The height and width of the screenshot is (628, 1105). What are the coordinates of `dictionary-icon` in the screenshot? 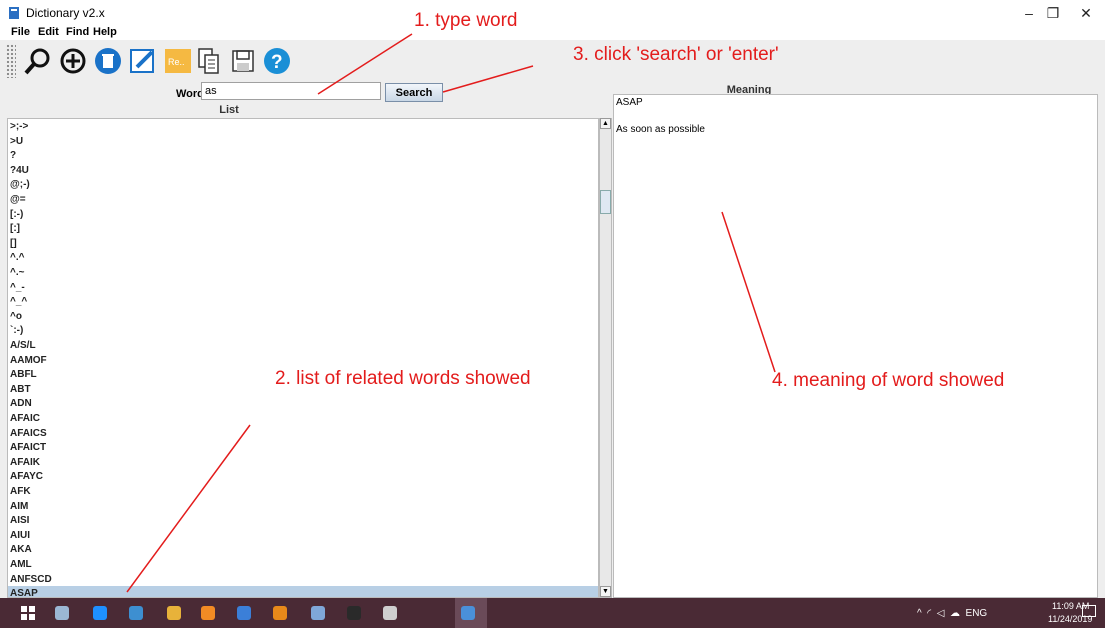 It's located at (468, 613).